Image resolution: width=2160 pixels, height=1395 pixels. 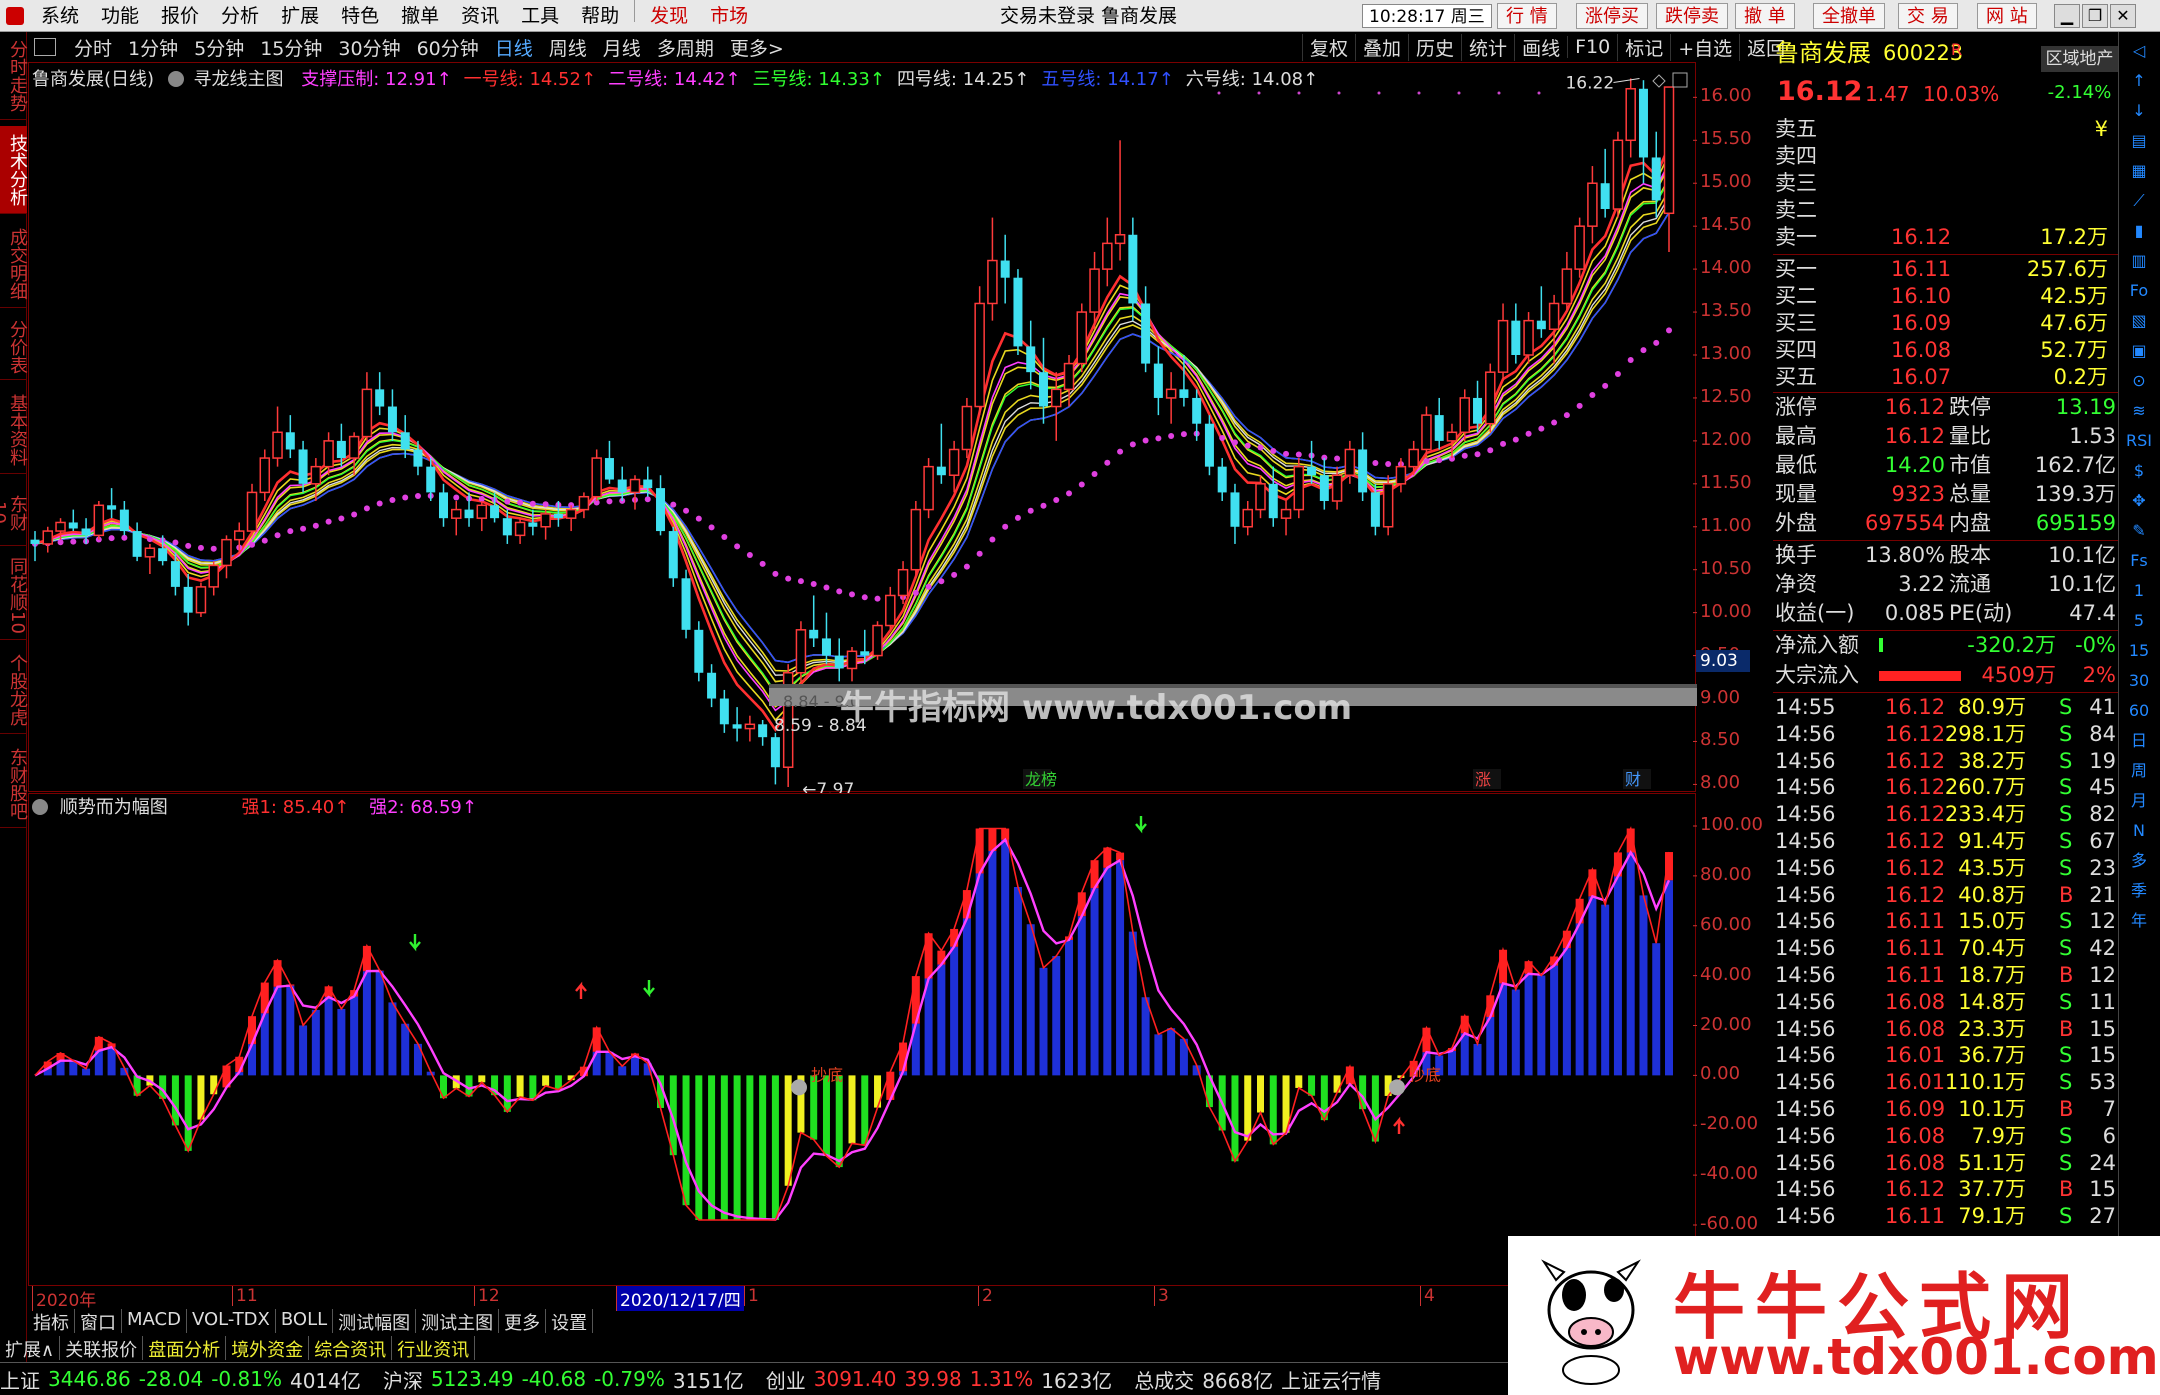 What do you see at coordinates (291, 47) in the screenshot?
I see `period-tab: 15分钟` at bounding box center [291, 47].